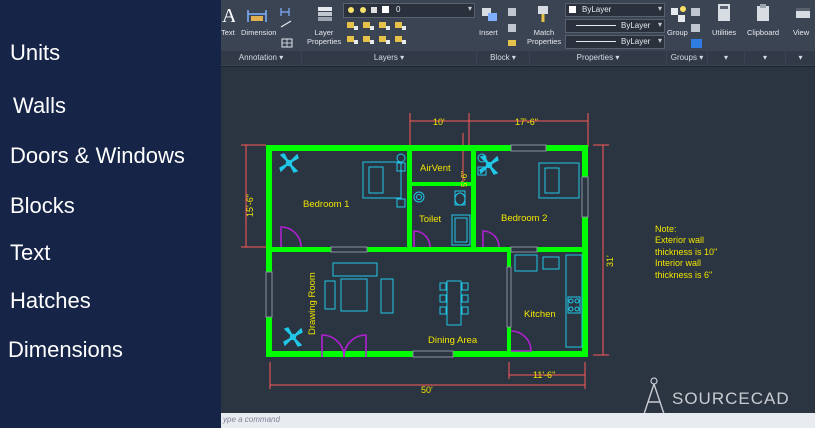 The width and height of the screenshot is (815, 428). I want to click on color-swatch, so click(572, 9).